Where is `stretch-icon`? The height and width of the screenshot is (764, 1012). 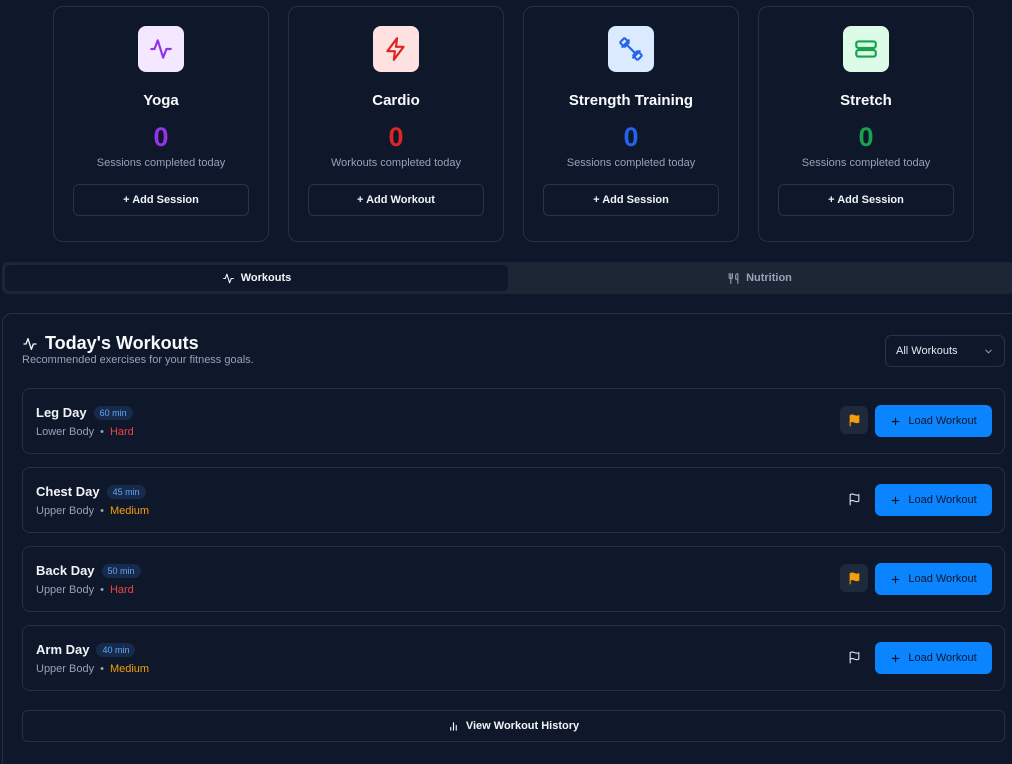
stretch-icon is located at coordinates (866, 49).